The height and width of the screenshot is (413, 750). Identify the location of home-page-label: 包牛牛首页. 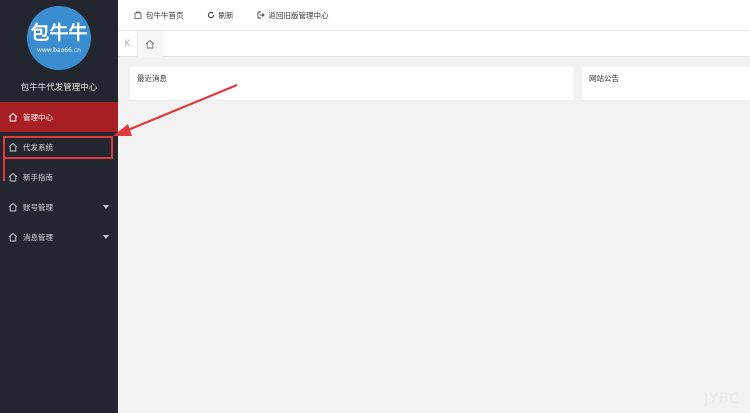
(165, 15).